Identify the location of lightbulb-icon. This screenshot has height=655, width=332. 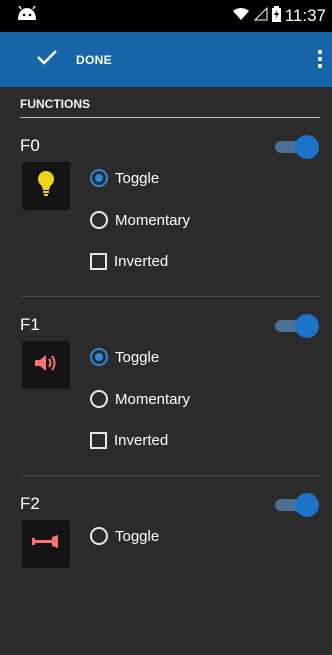
(46, 186).